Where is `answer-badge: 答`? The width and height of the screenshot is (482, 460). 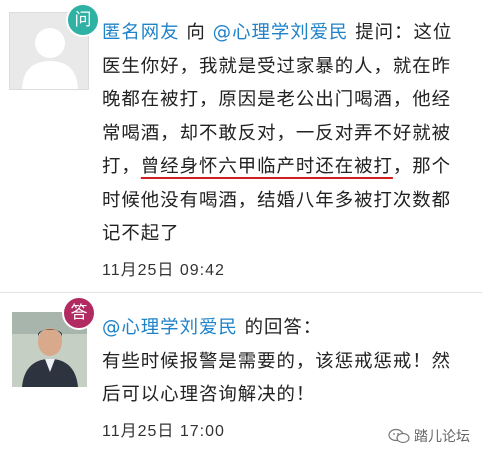
answer-badge: 答 is located at coordinates (79, 313).